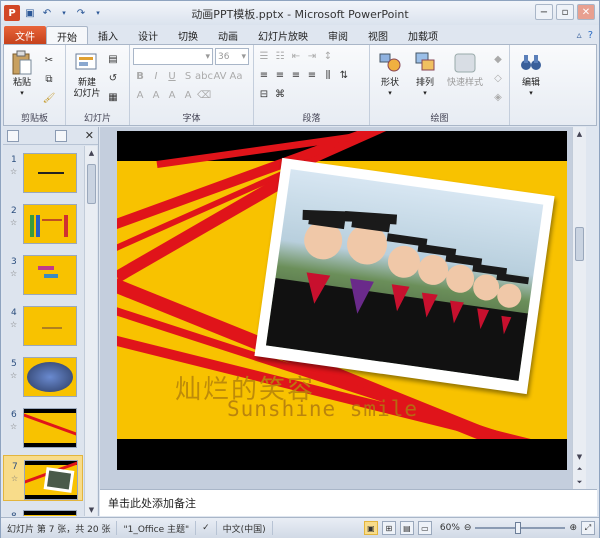 The width and height of the screenshot is (600, 538). I want to click on reading-view-icon: ▤, so click(406, 528).